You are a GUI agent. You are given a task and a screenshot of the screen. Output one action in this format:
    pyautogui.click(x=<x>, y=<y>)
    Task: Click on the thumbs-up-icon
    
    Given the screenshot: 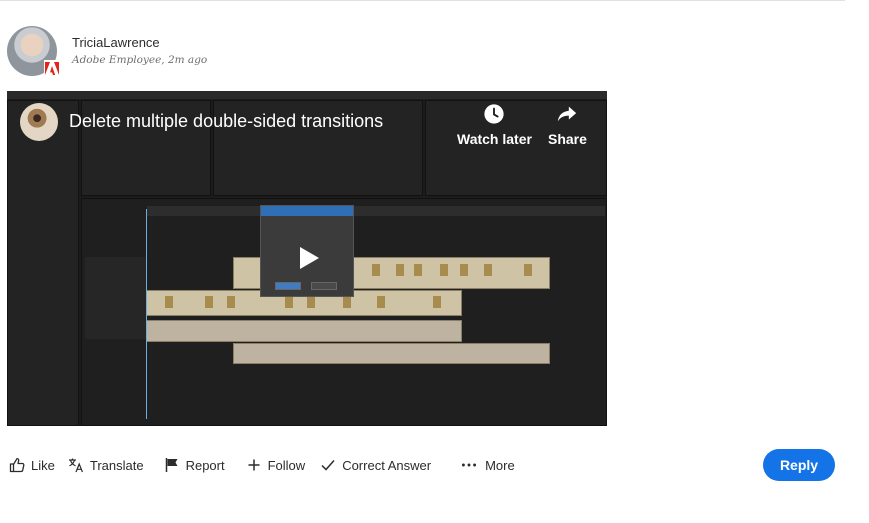 What is the action you would take?
    pyautogui.click(x=17, y=465)
    